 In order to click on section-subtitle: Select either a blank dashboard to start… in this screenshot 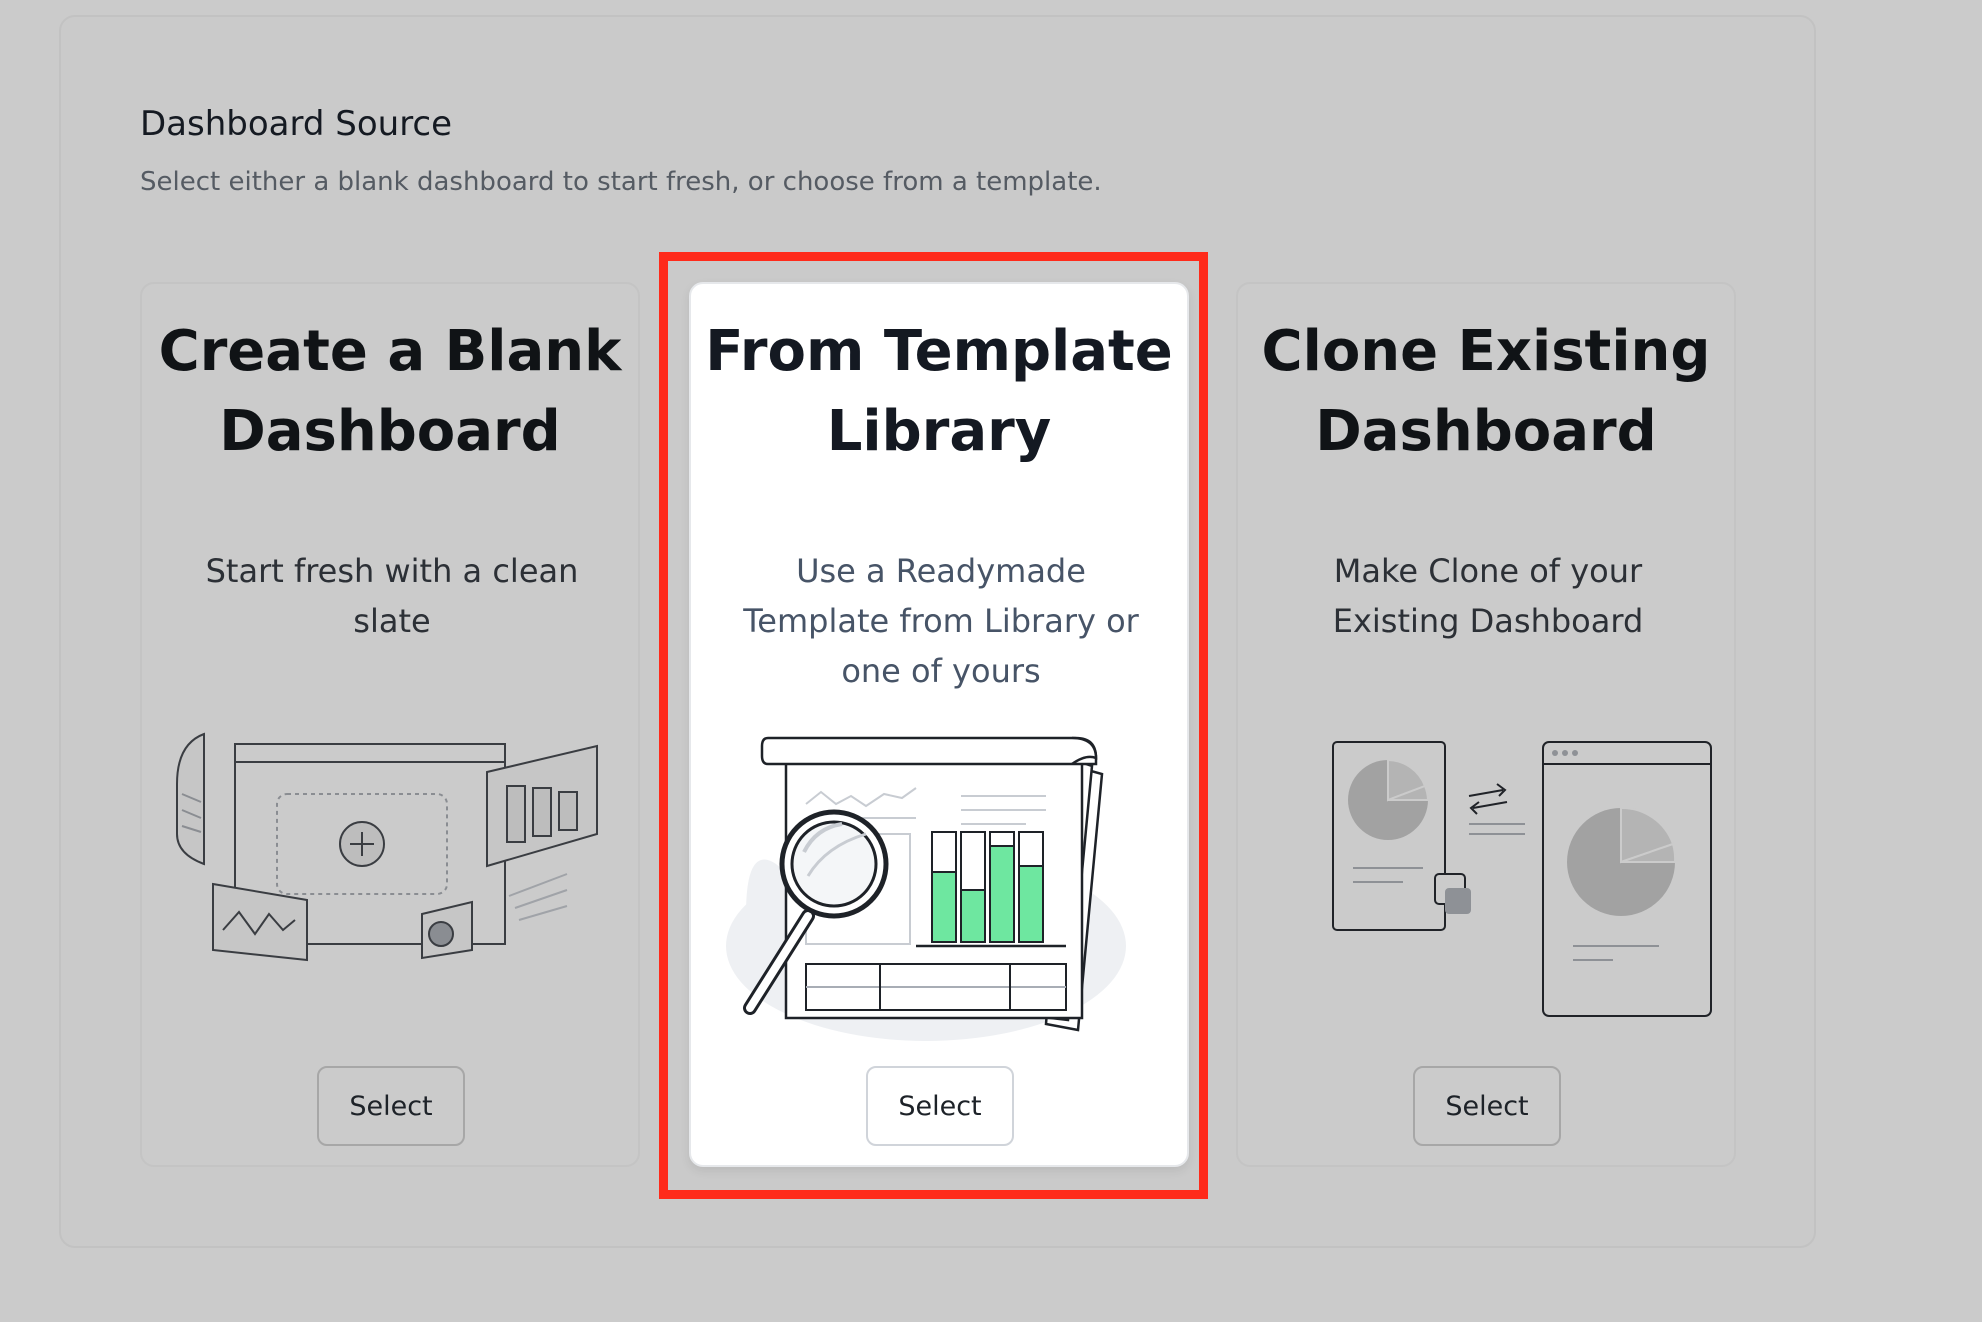, I will do `click(621, 182)`.